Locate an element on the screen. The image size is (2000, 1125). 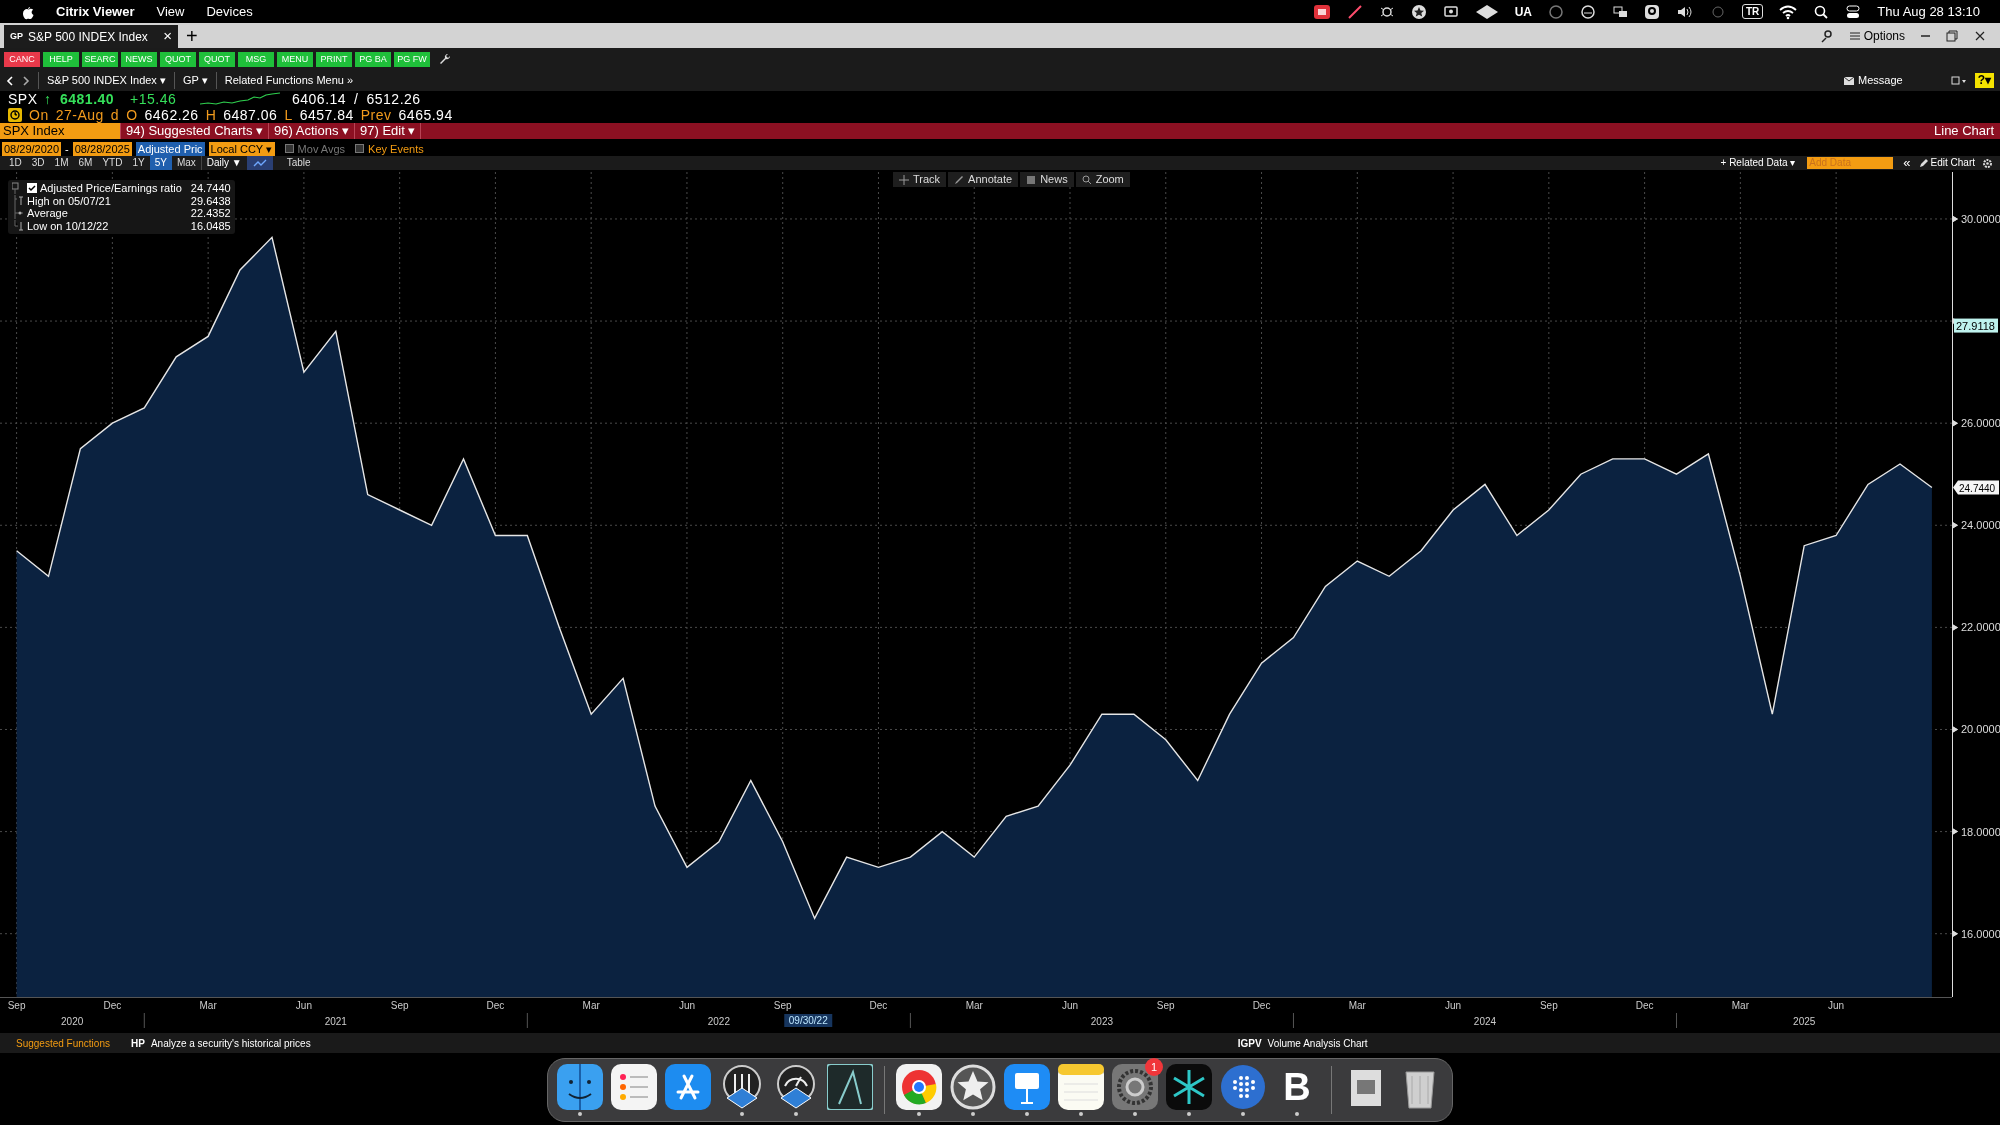
monitor-icon is located at coordinates (1450, 11).